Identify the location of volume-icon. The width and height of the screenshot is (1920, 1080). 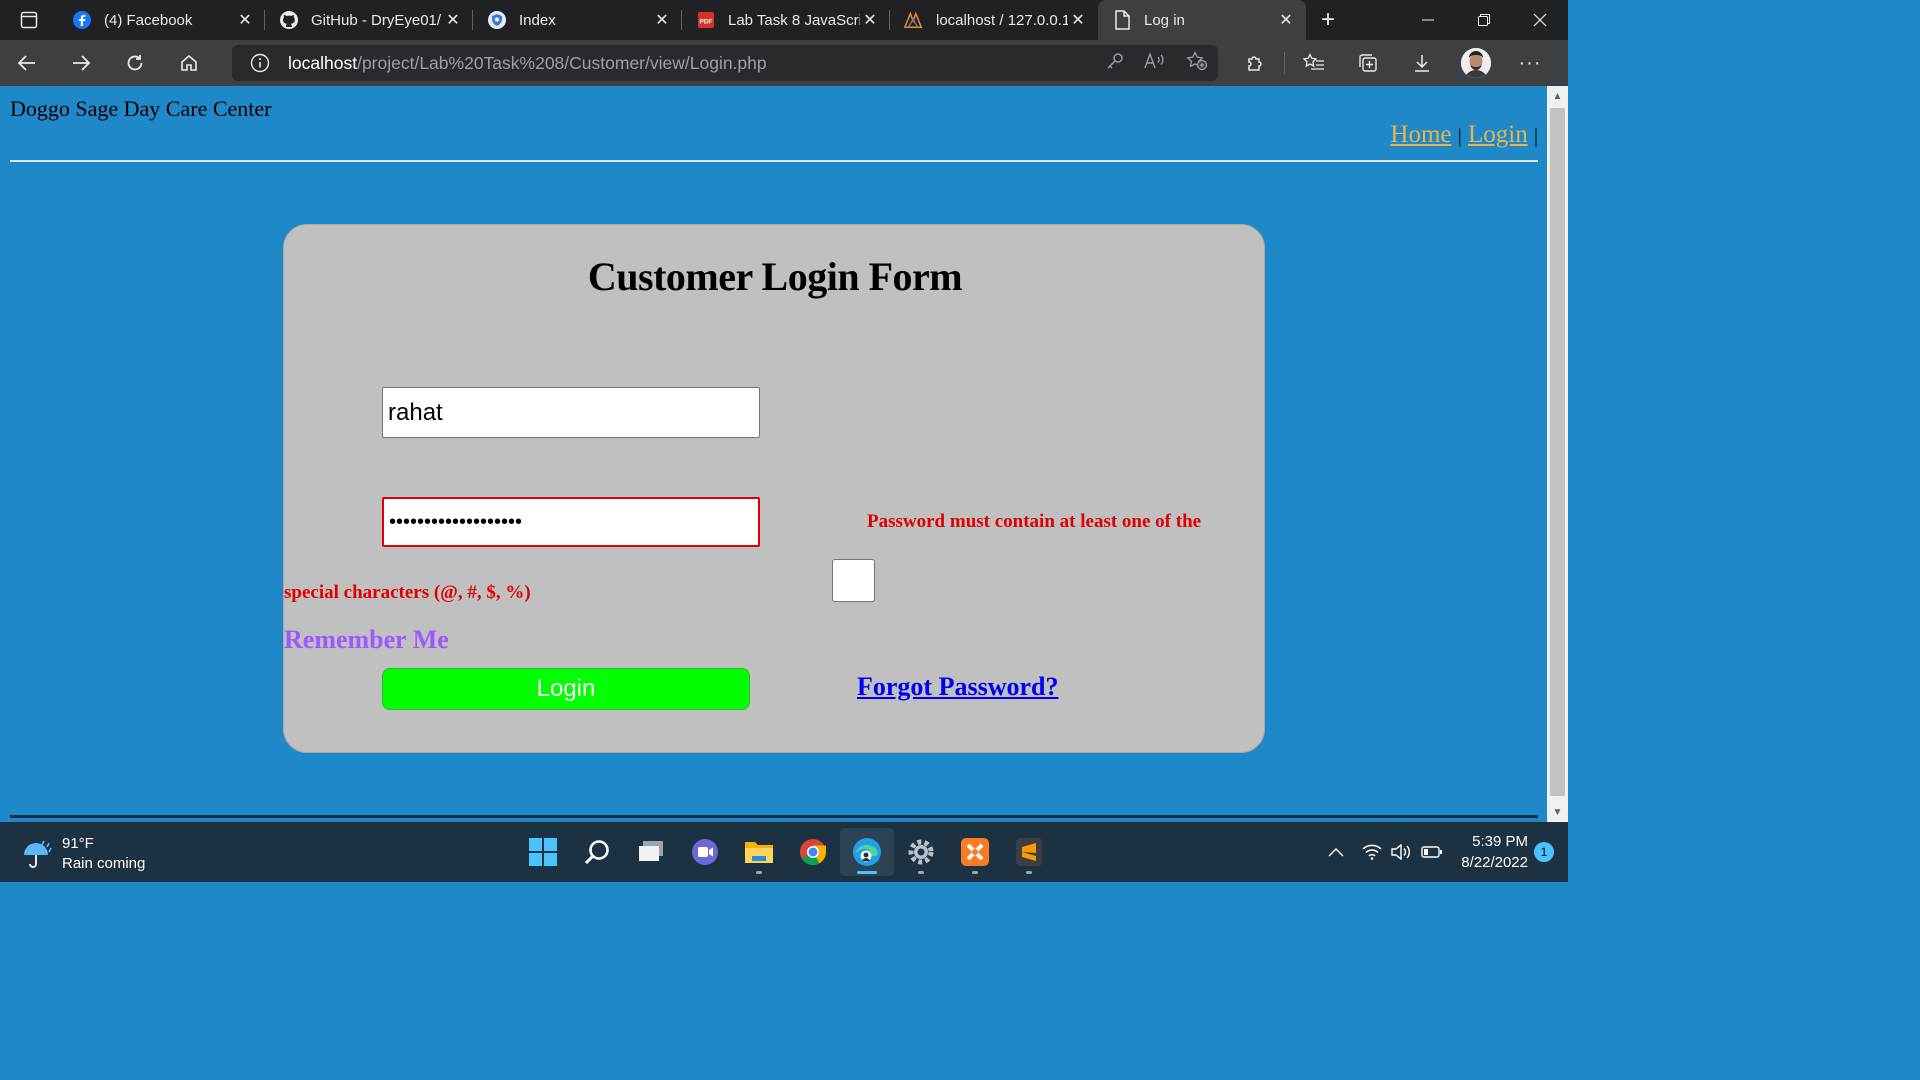
(1402, 852).